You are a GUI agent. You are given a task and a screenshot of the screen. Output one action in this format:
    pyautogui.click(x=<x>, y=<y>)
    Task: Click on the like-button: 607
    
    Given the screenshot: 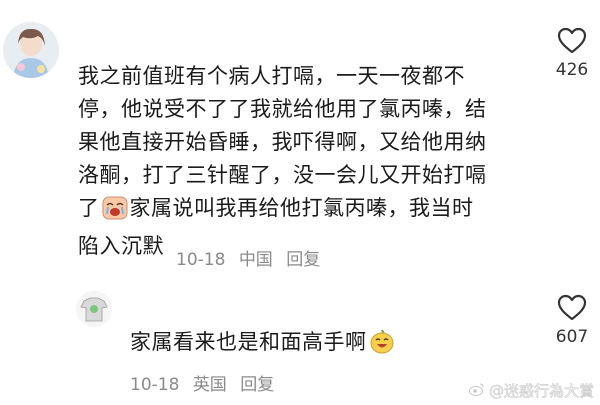 What is the action you would take?
    pyautogui.click(x=571, y=320)
    